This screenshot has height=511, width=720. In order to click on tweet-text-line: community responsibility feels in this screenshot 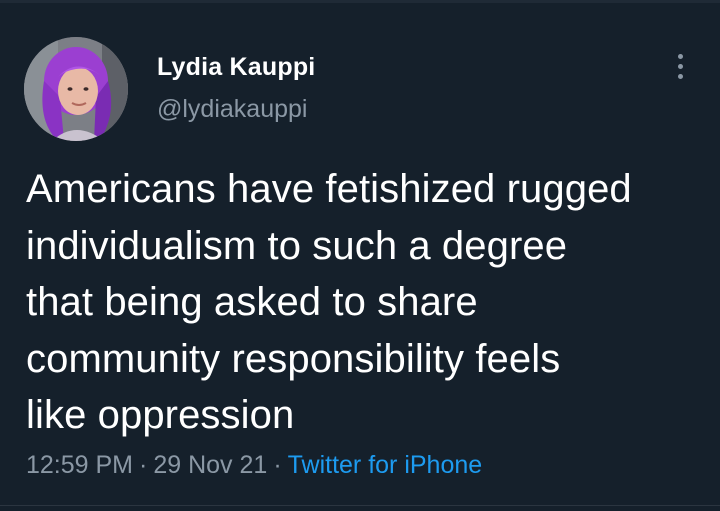, I will do `click(293, 358)`.